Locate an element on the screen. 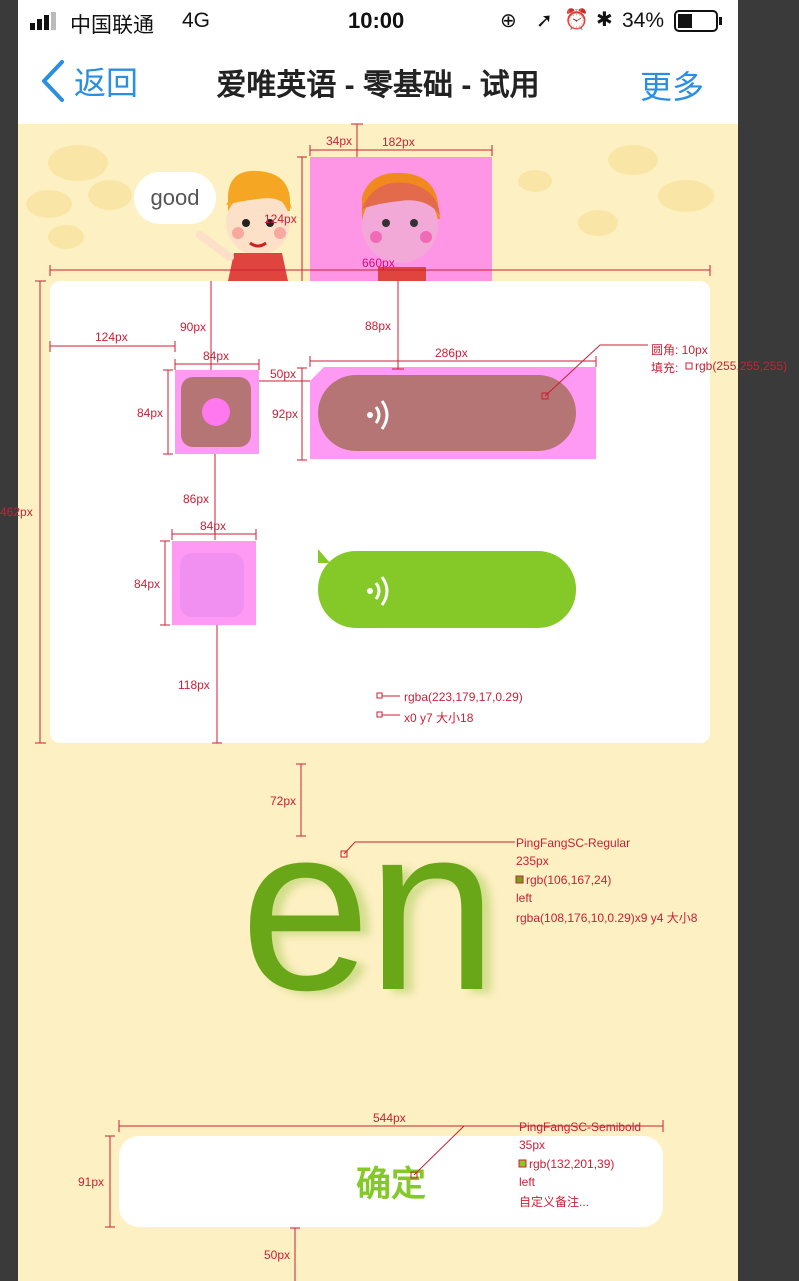 This screenshot has width=799, height=1281. dim-label: 182px is located at coordinates (398, 142).